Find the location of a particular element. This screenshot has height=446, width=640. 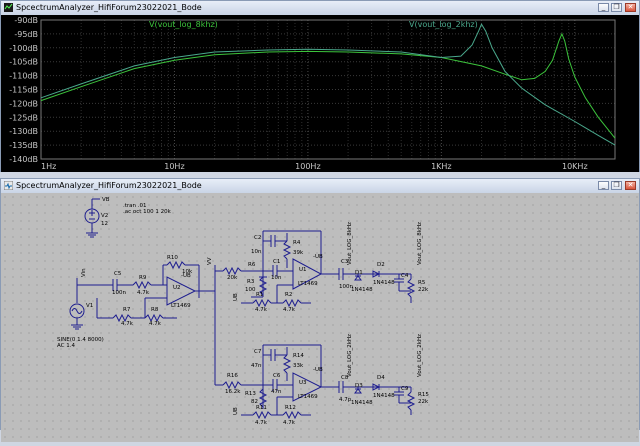

u2-ref: U2 is located at coordinates (177, 288).